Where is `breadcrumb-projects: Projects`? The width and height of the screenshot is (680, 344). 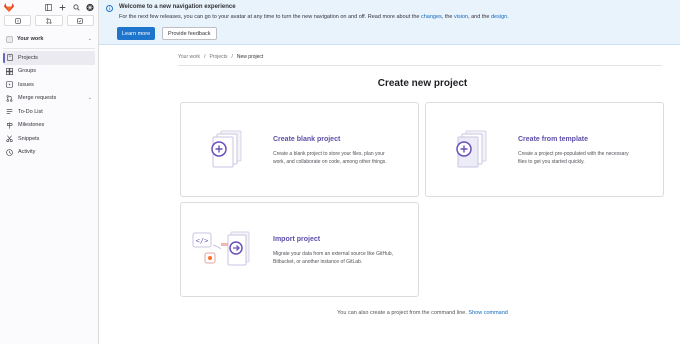
breadcrumb-projects: Projects is located at coordinates (218, 57).